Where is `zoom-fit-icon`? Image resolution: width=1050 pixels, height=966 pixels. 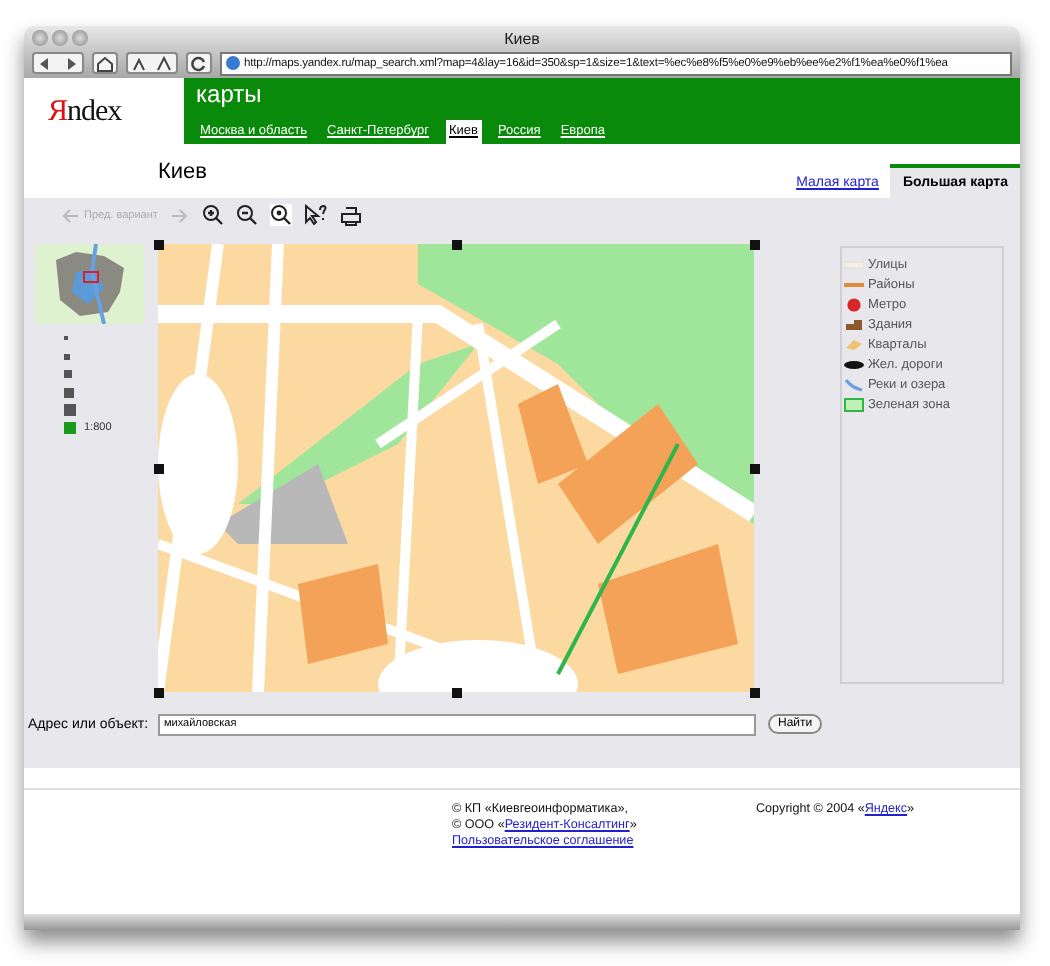
zoom-fit-icon is located at coordinates (280, 215).